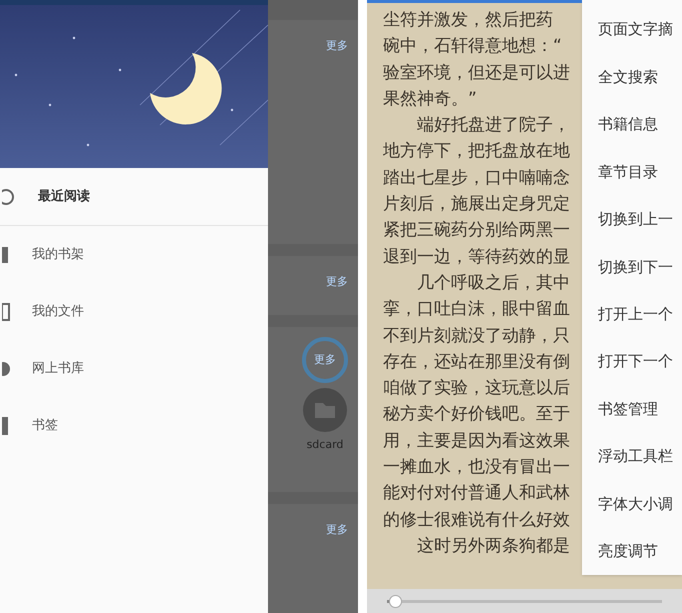 The image size is (682, 613). I want to click on menu-item: 页面文字摘, so click(632, 30).